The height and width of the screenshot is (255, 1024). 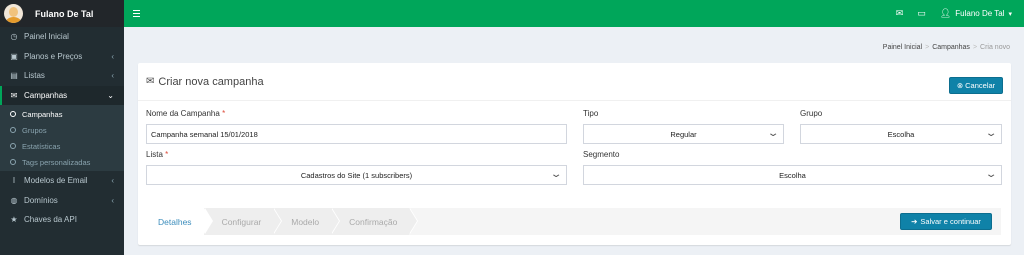 I want to click on sidebar-item-label: Chaves da API, so click(x=50, y=220).